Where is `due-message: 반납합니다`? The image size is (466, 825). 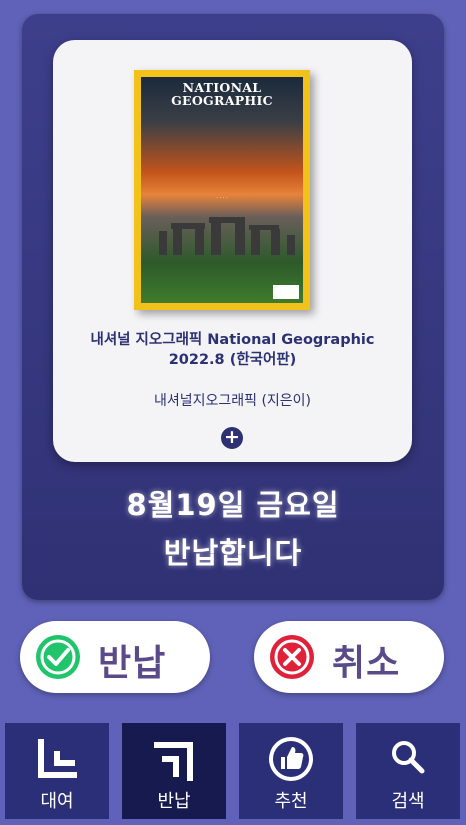
due-message: 반납합니다 is located at coordinates (233, 553).